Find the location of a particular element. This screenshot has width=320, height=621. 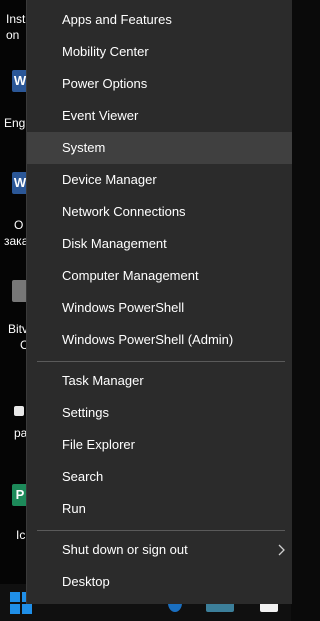

desktop-label: O is located at coordinates (19, 225).